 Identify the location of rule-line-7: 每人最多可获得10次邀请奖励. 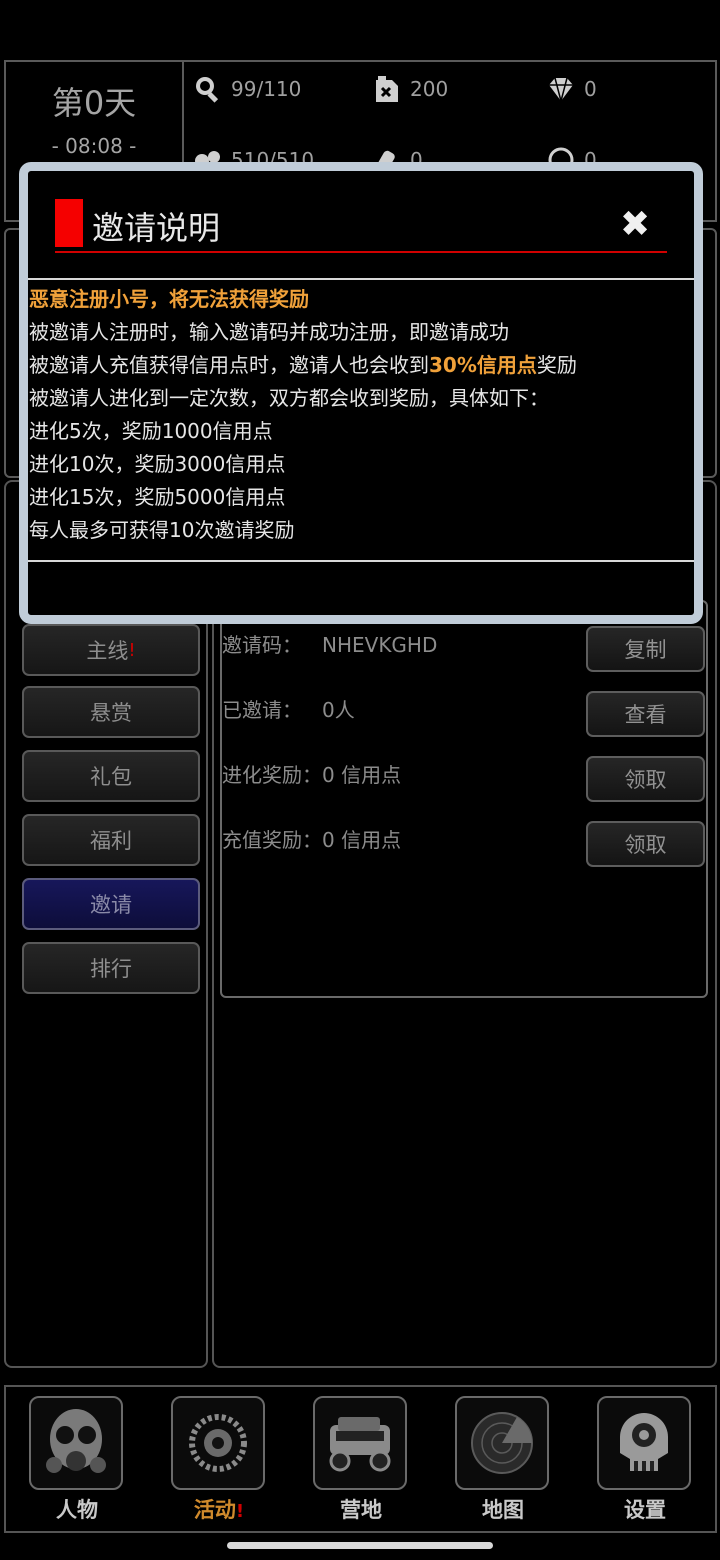
(162, 530).